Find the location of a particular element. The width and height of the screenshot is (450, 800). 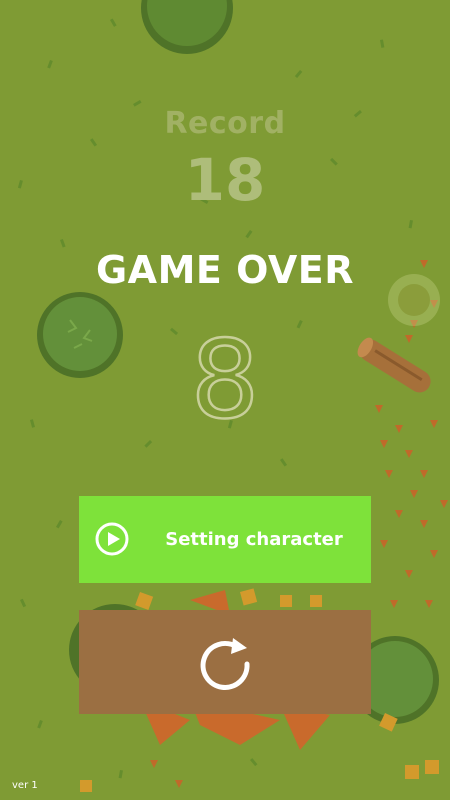

game-over-title: GAME OVER is located at coordinates (224, 270).